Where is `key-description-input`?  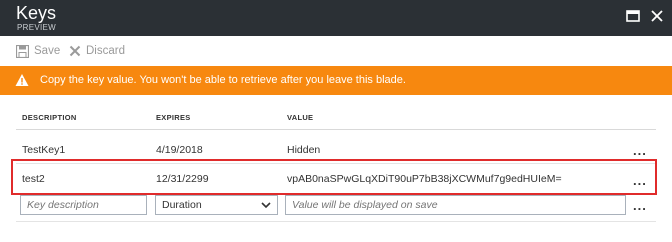 key-description-input is located at coordinates (83, 205).